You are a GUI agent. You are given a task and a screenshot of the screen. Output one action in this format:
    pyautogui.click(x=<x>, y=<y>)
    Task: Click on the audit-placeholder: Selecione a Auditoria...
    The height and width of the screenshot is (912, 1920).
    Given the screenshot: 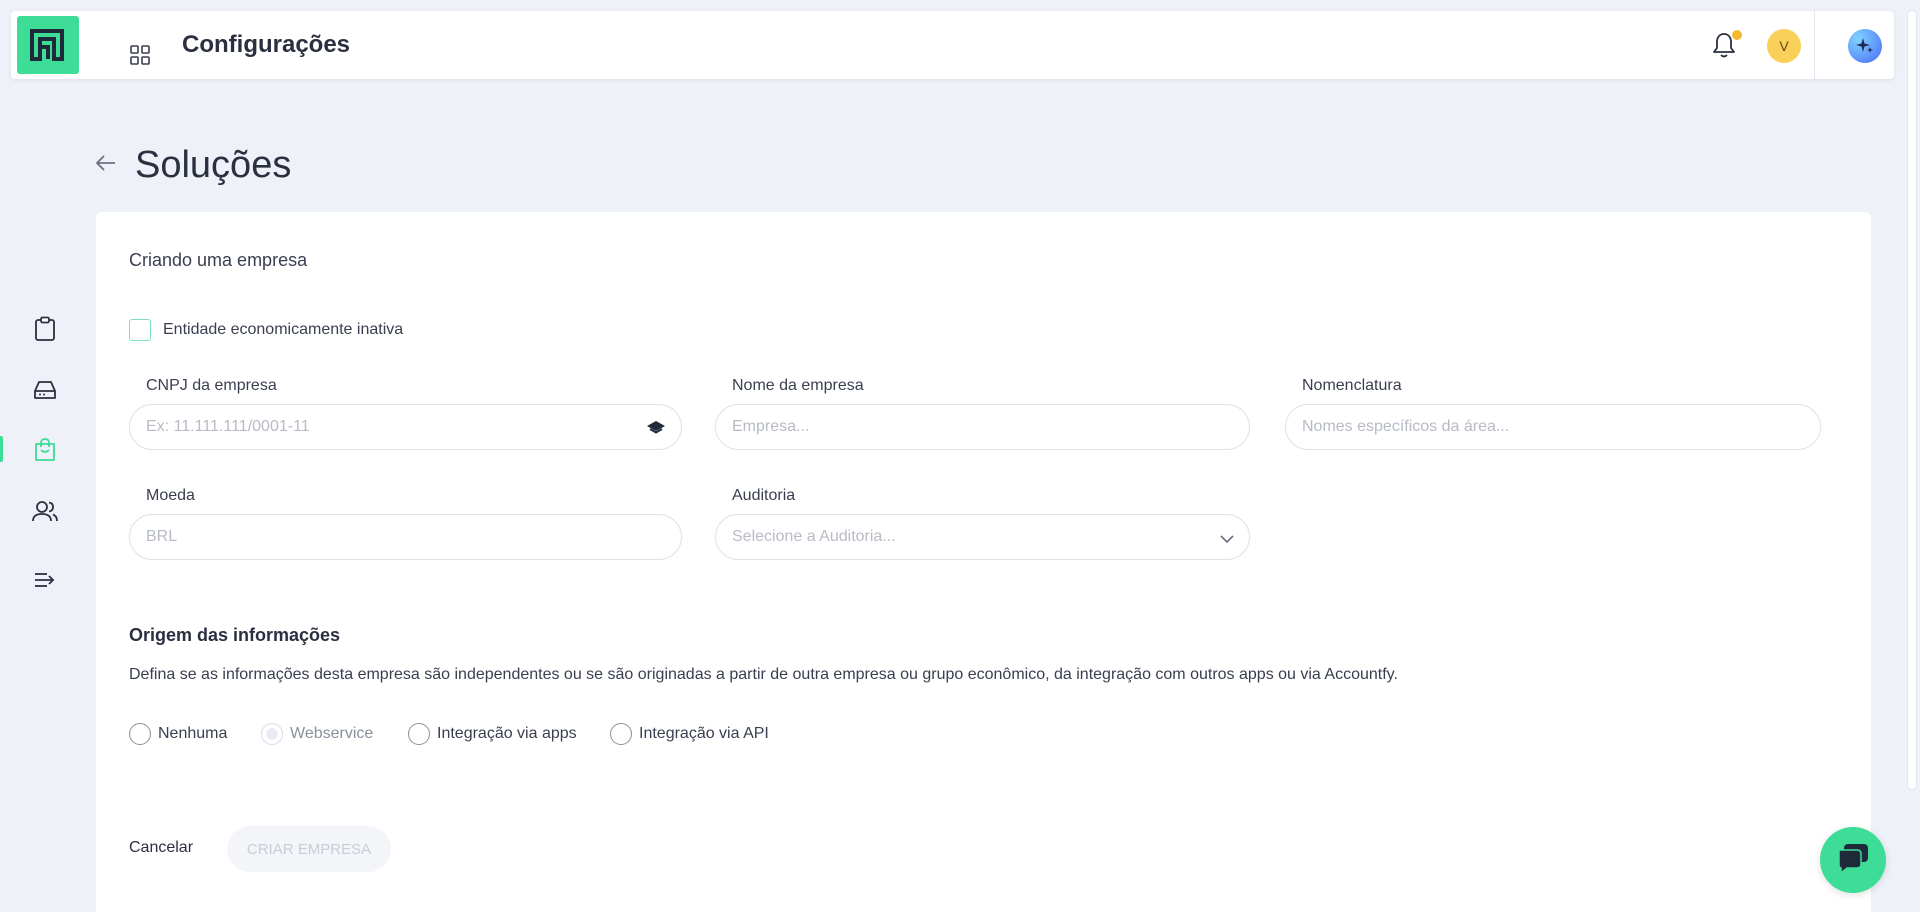 What is the action you would take?
    pyautogui.click(x=814, y=536)
    